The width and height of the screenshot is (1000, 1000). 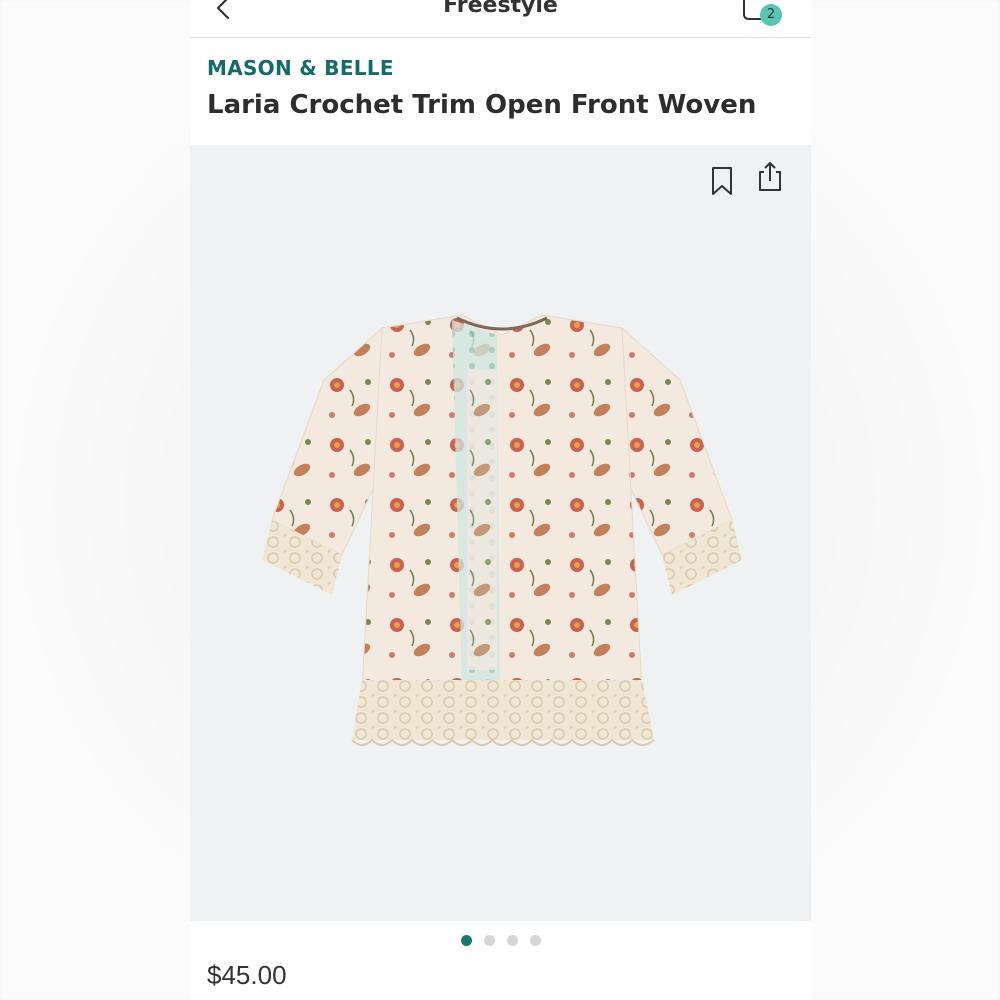 What do you see at coordinates (300, 68) in the screenshot?
I see `brand-name: MASON & BELLE` at bounding box center [300, 68].